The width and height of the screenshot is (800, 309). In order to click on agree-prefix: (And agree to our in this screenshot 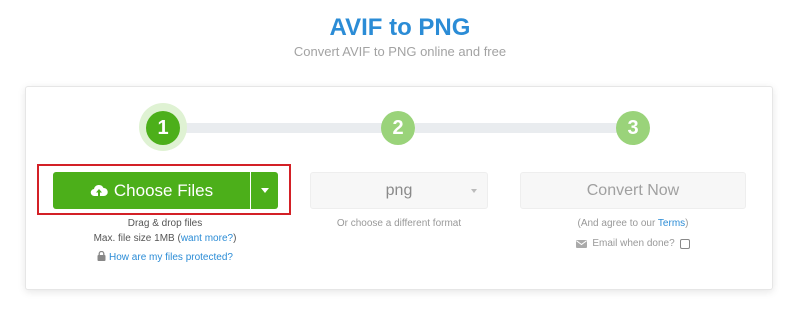, I will do `click(617, 223)`.